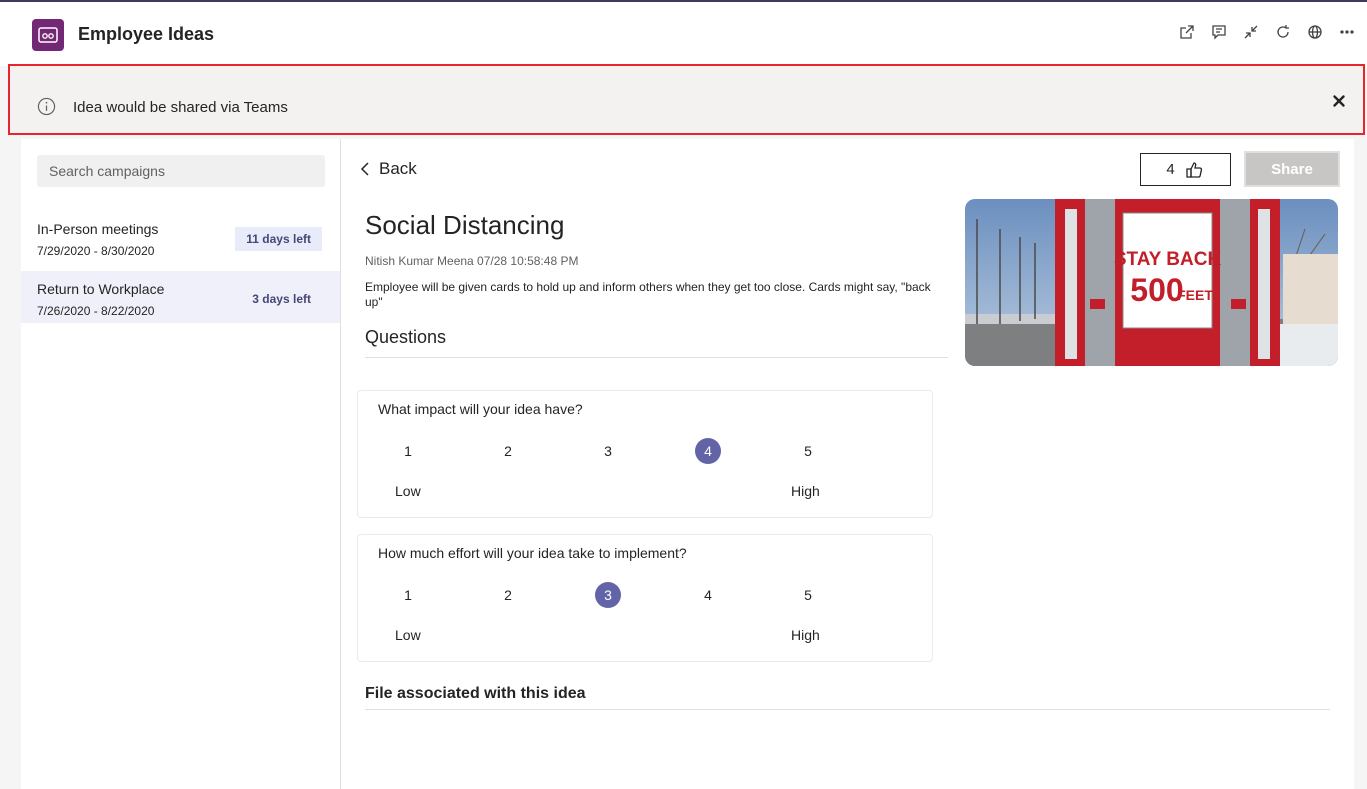  I want to click on chevron-left-icon, so click(364, 169).